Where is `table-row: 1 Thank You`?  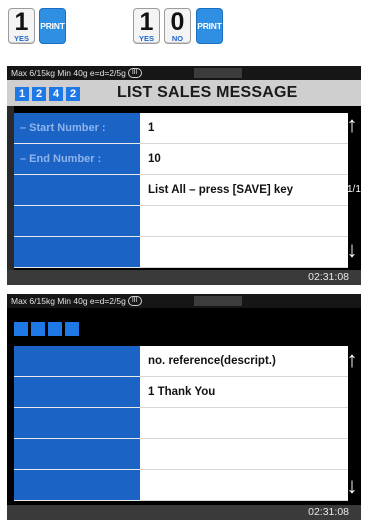 table-row: 1 Thank You is located at coordinates (181, 392).